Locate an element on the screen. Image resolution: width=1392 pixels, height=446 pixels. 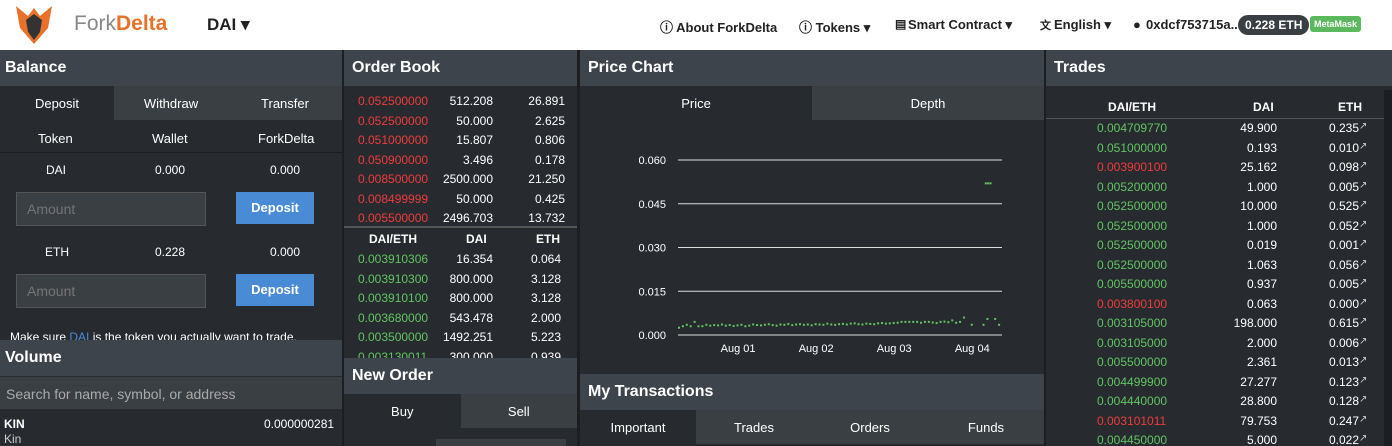
trade-amount: 0.937 is located at coordinates (1261, 284).